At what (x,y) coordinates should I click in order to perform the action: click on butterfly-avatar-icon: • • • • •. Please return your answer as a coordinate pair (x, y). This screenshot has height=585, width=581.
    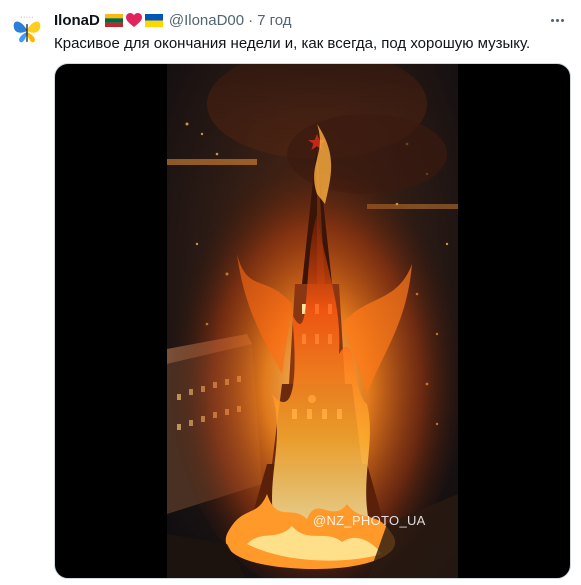
    Looking at the image, I should click on (27, 29).